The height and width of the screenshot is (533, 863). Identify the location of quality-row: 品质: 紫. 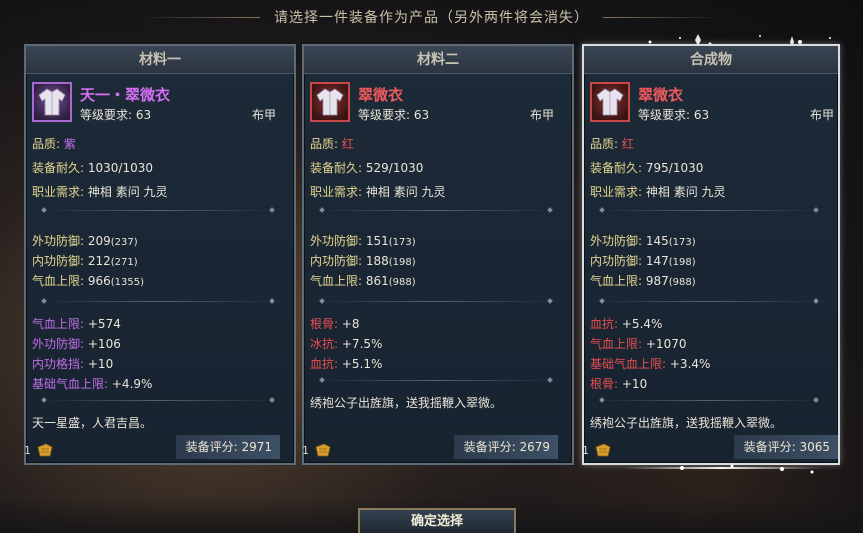
(163, 144).